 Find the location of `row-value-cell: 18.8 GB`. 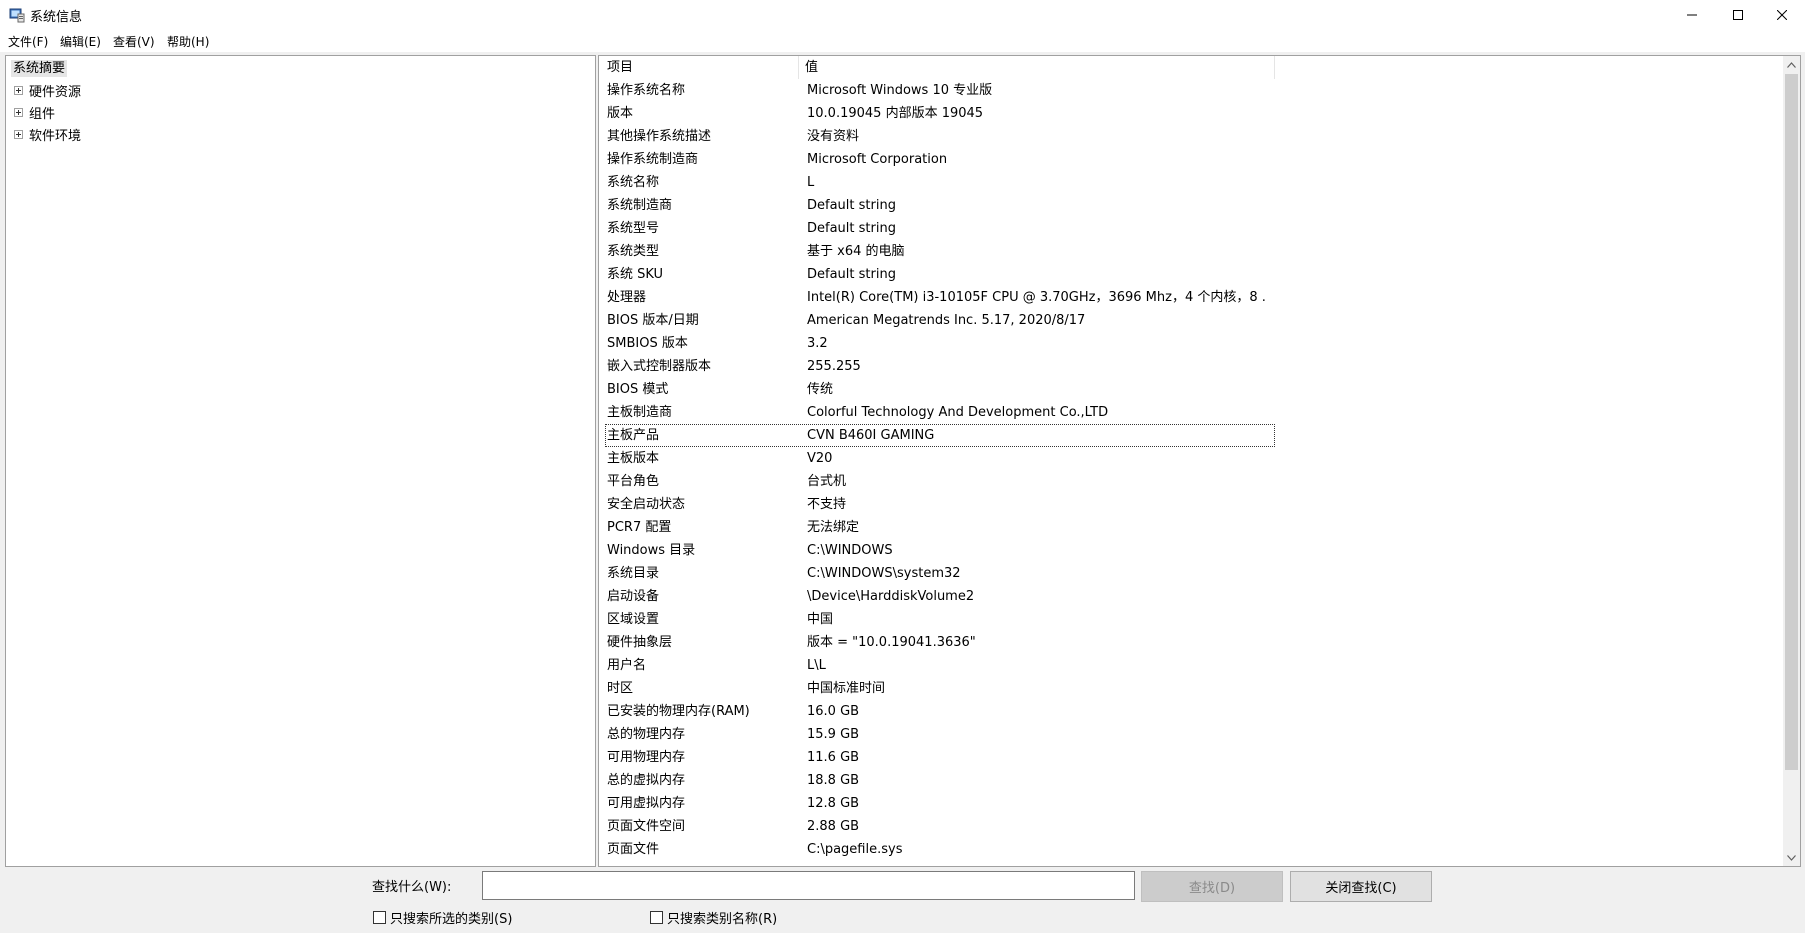

row-value-cell: 18.8 GB is located at coordinates (833, 780).